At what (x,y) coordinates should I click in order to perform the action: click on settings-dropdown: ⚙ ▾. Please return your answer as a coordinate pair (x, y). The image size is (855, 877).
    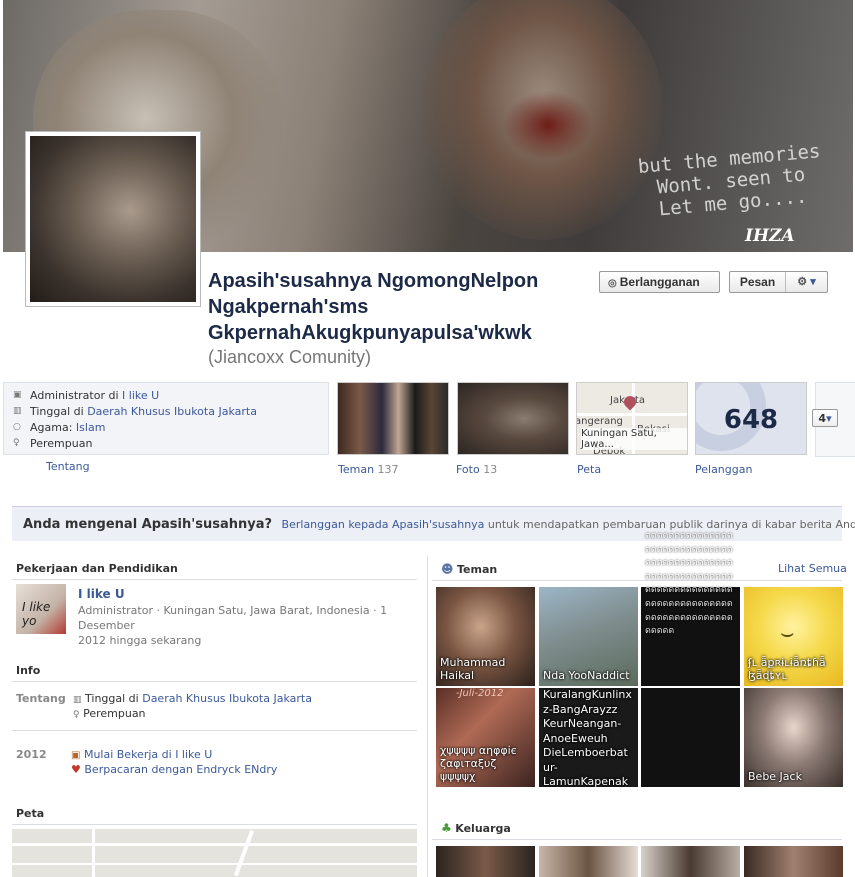
    Looking at the image, I should click on (806, 282).